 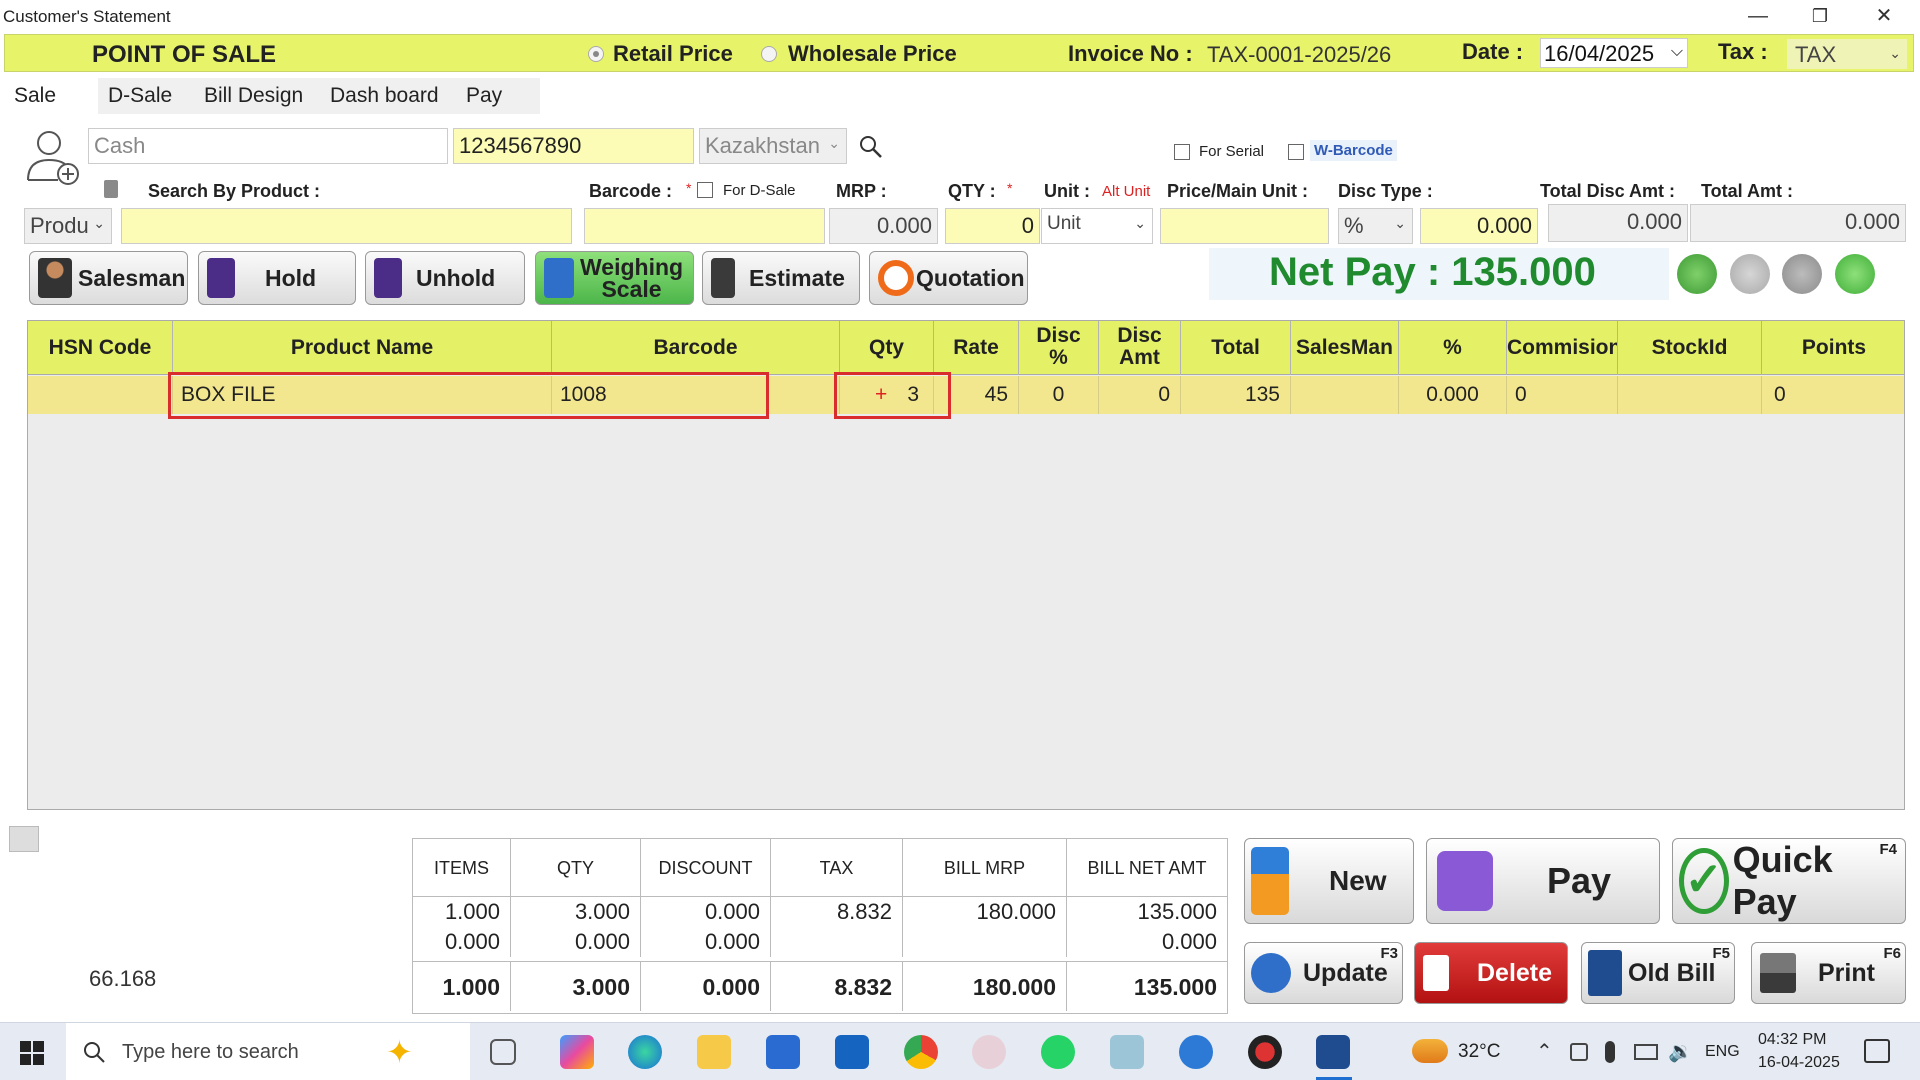 I want to click on tax-select: TAX ⌄, so click(x=1847, y=54).